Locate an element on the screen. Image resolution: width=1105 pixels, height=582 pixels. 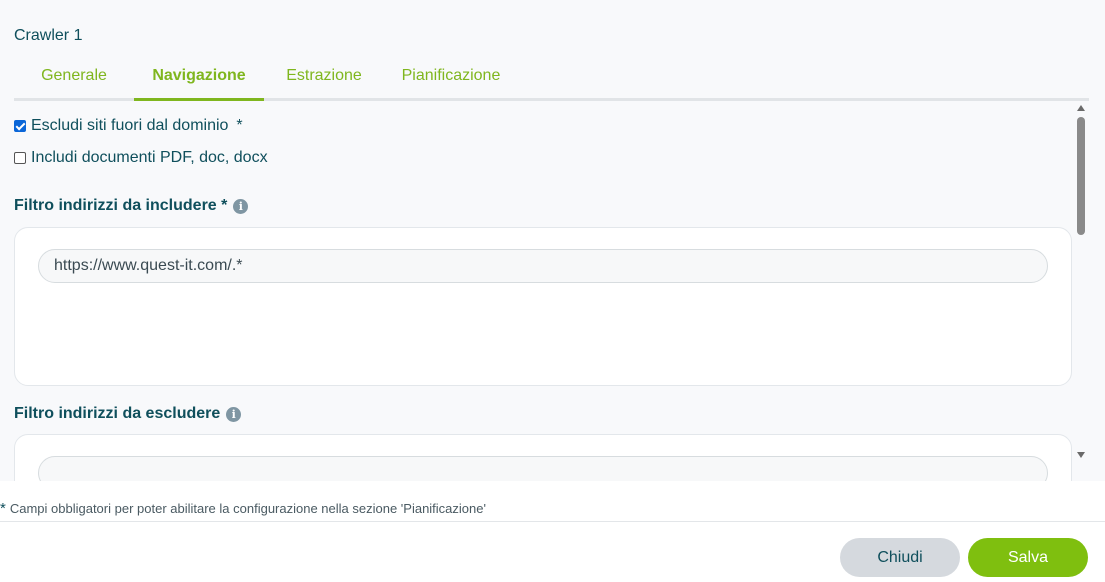
footer-divider is located at coordinates (552, 521).